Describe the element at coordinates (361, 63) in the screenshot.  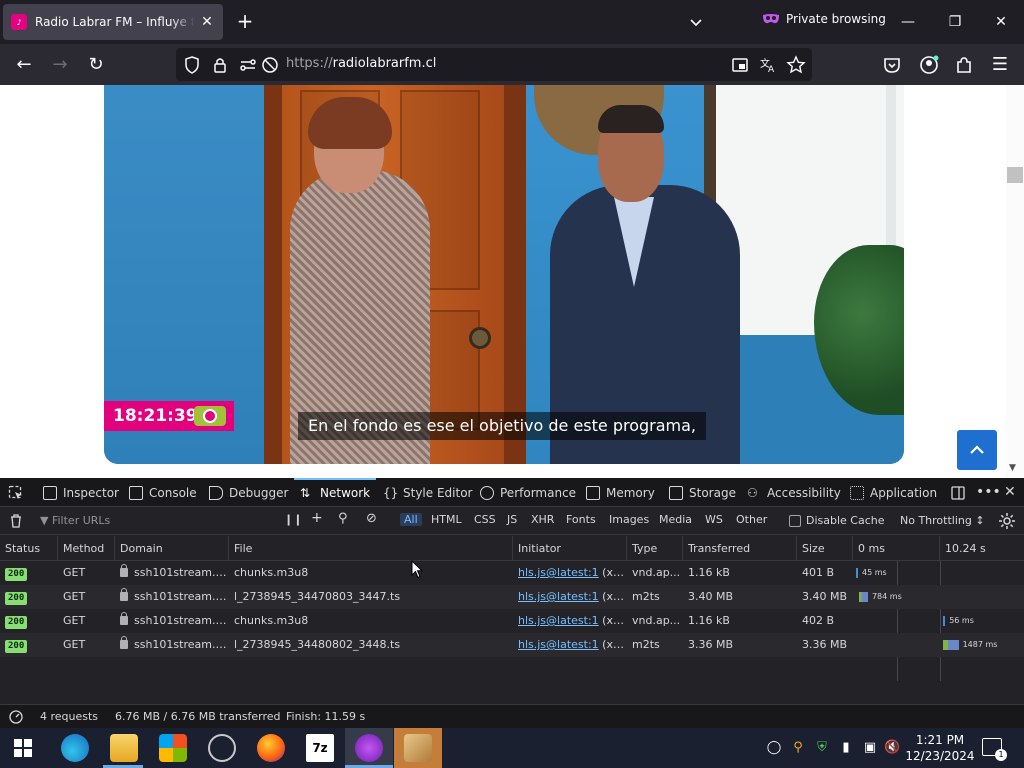
I see `url-text: https://radiolabrarfm.cl` at that location.